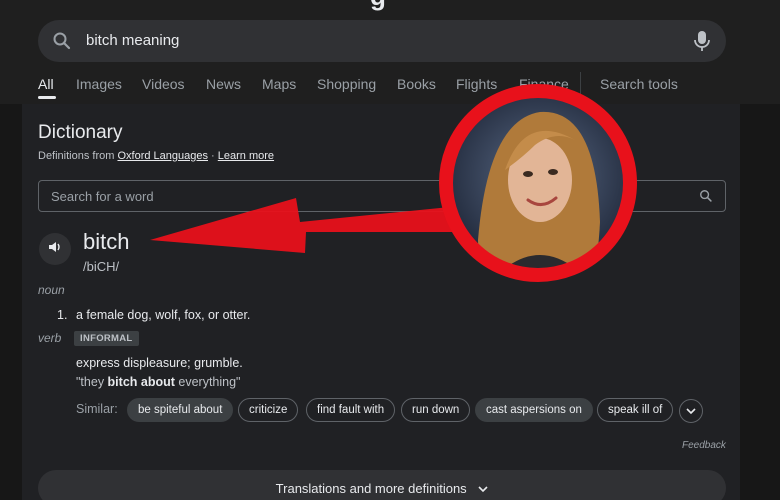 The width and height of the screenshot is (780, 500). What do you see at coordinates (80, 132) in the screenshot?
I see `dictionary-title: Dictionary` at bounding box center [80, 132].